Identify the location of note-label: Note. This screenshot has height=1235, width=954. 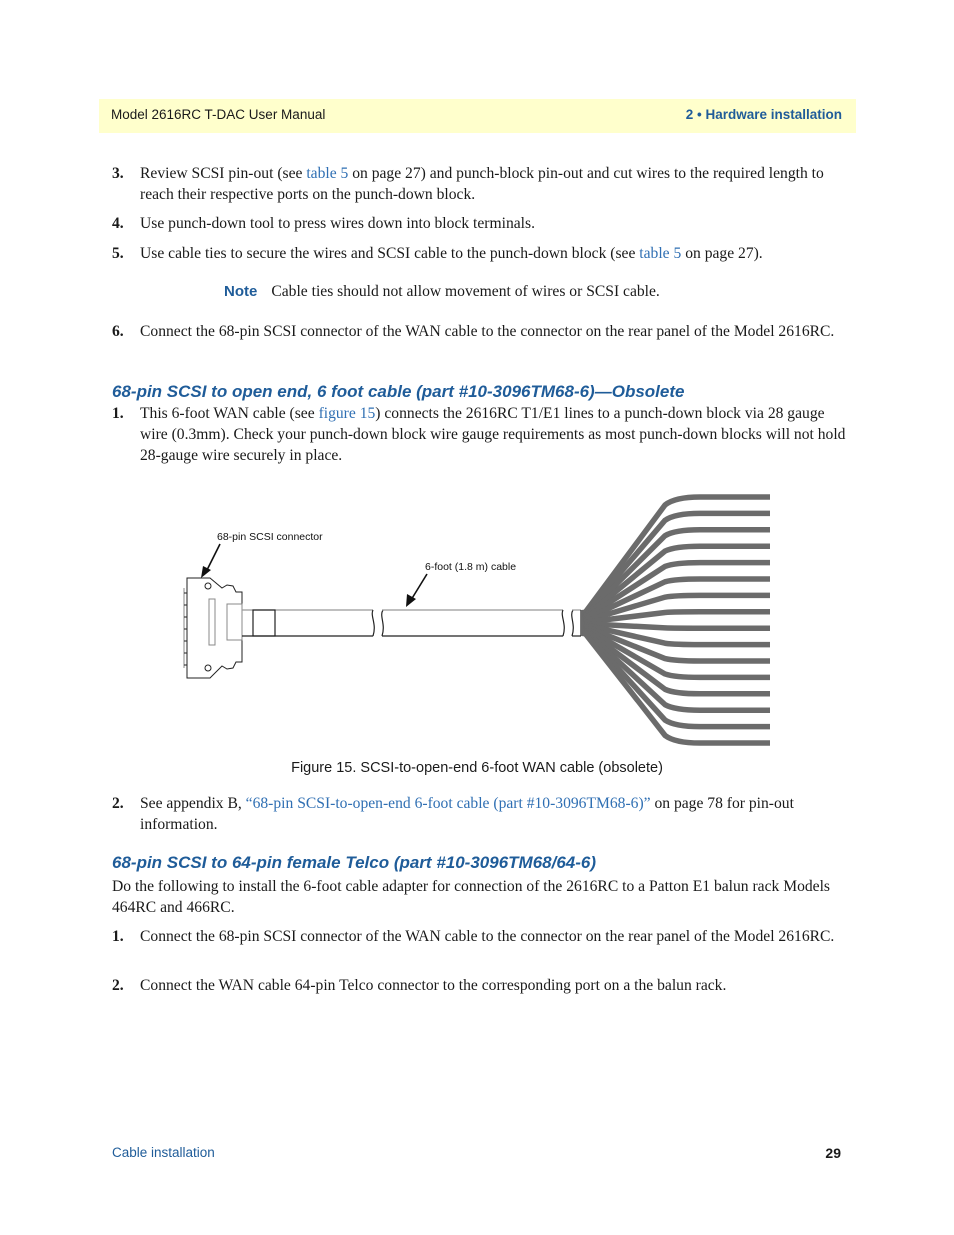
(241, 291).